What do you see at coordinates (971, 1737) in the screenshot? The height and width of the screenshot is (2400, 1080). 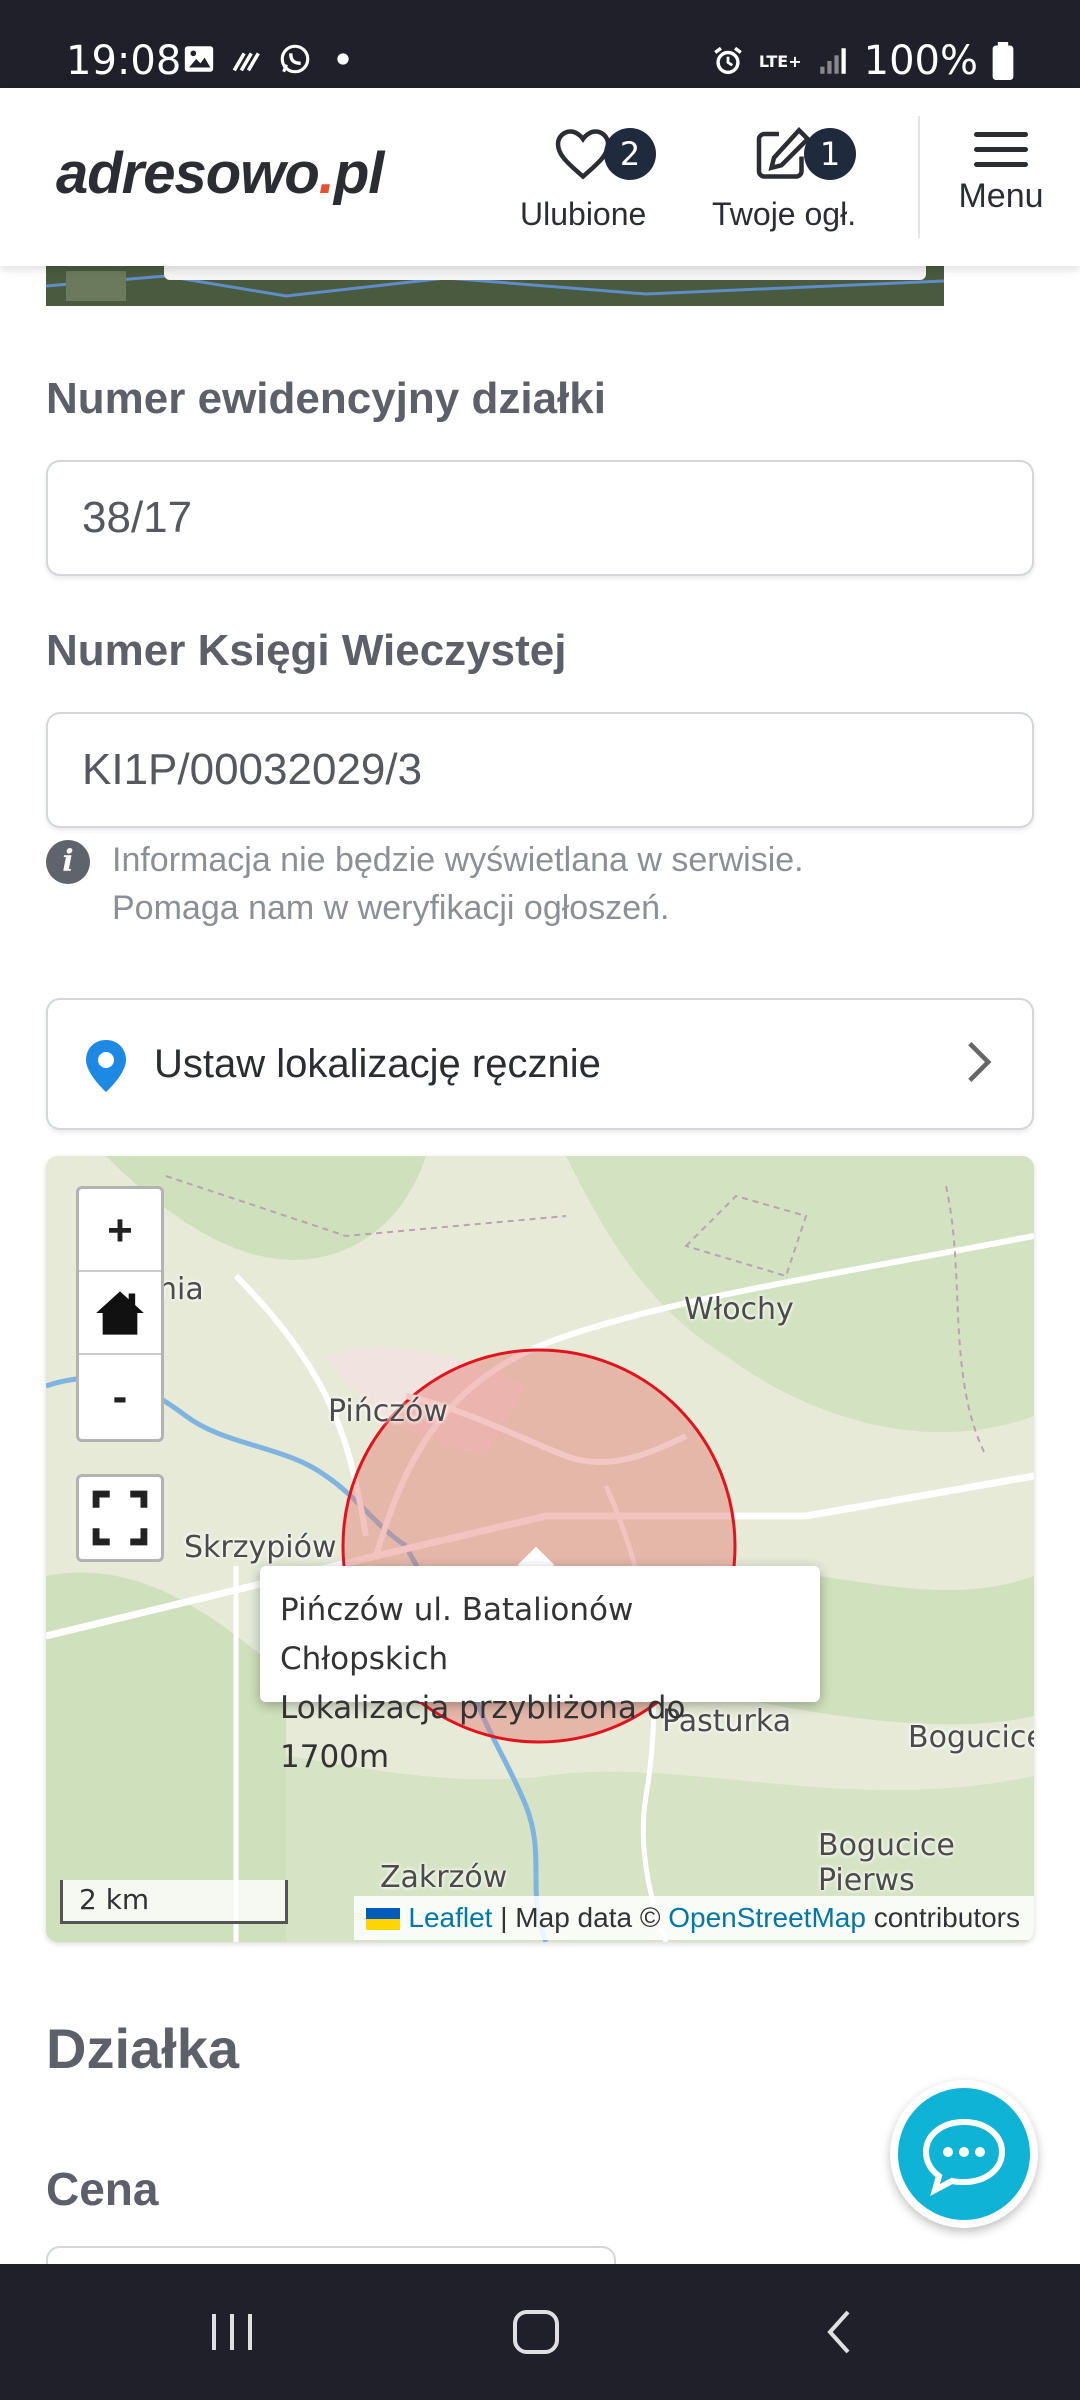 I see `map-label-bogucice: Bogucice` at bounding box center [971, 1737].